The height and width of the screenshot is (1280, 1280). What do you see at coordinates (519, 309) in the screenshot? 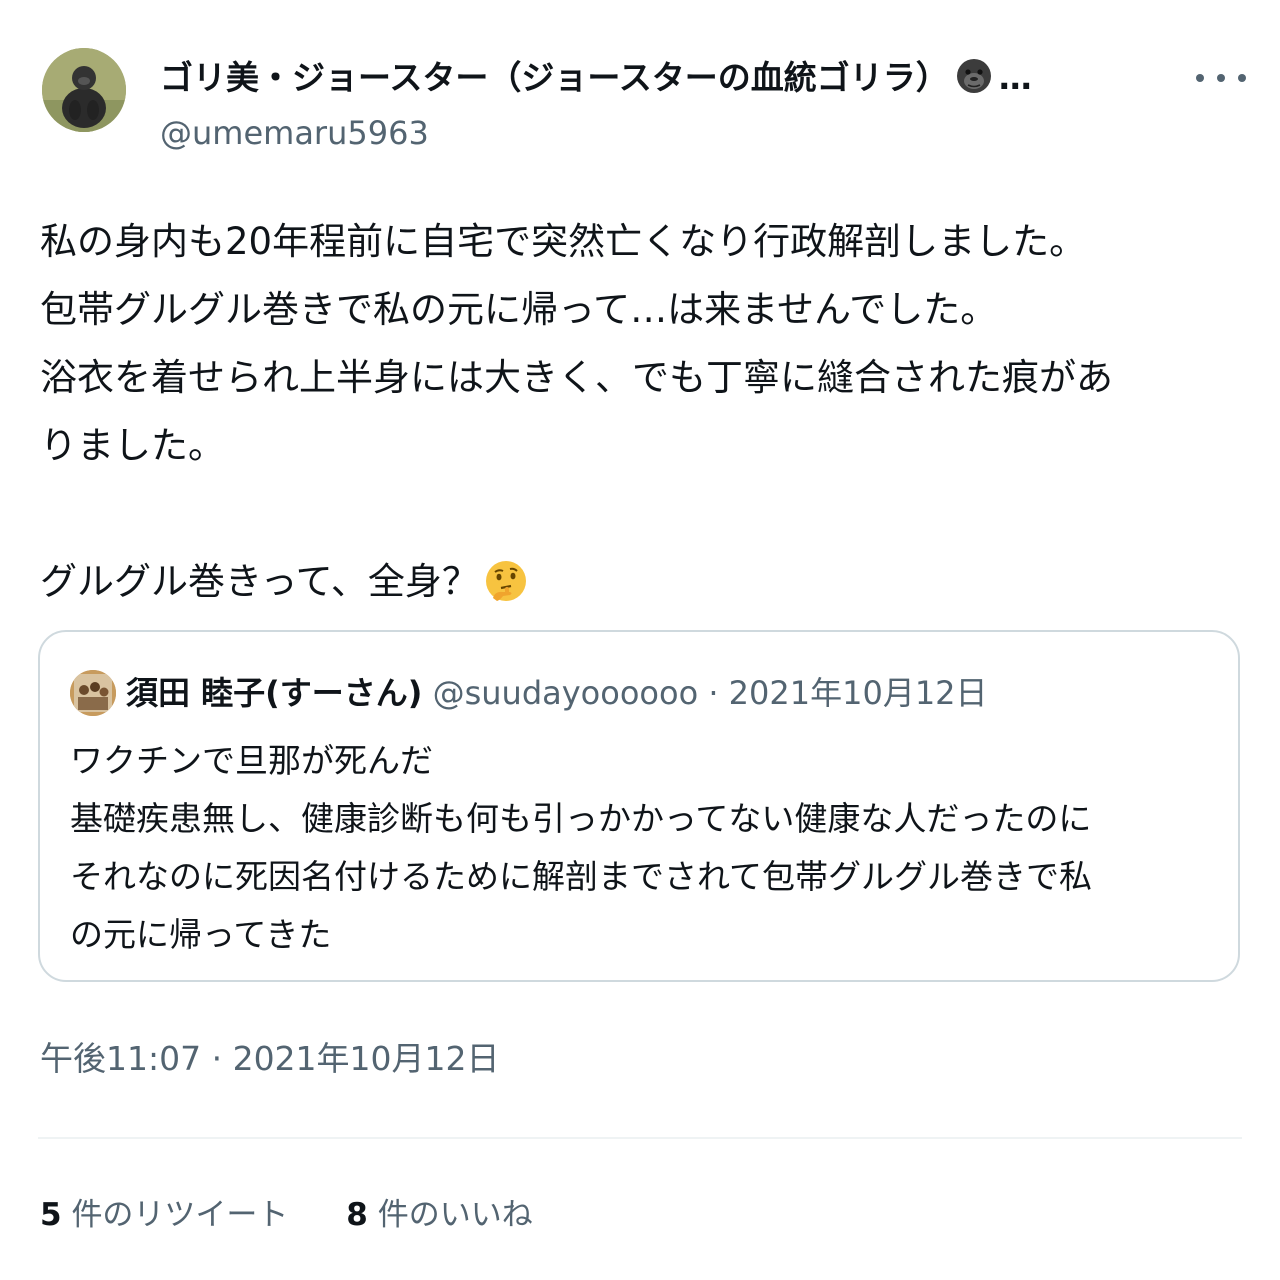
I see `tweet-line: 包帯グルグル巻きで私の元に帰って…は来ませんでした。` at bounding box center [519, 309].